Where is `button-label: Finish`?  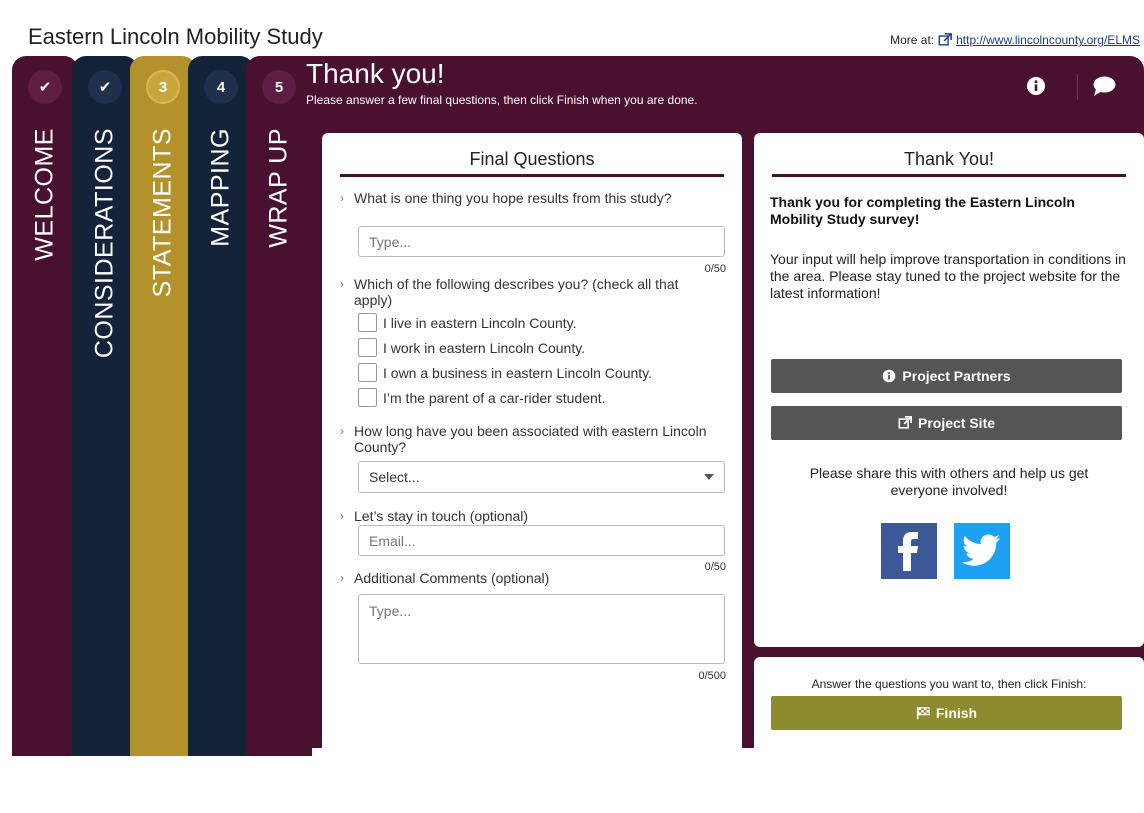 button-label: Finish is located at coordinates (956, 713).